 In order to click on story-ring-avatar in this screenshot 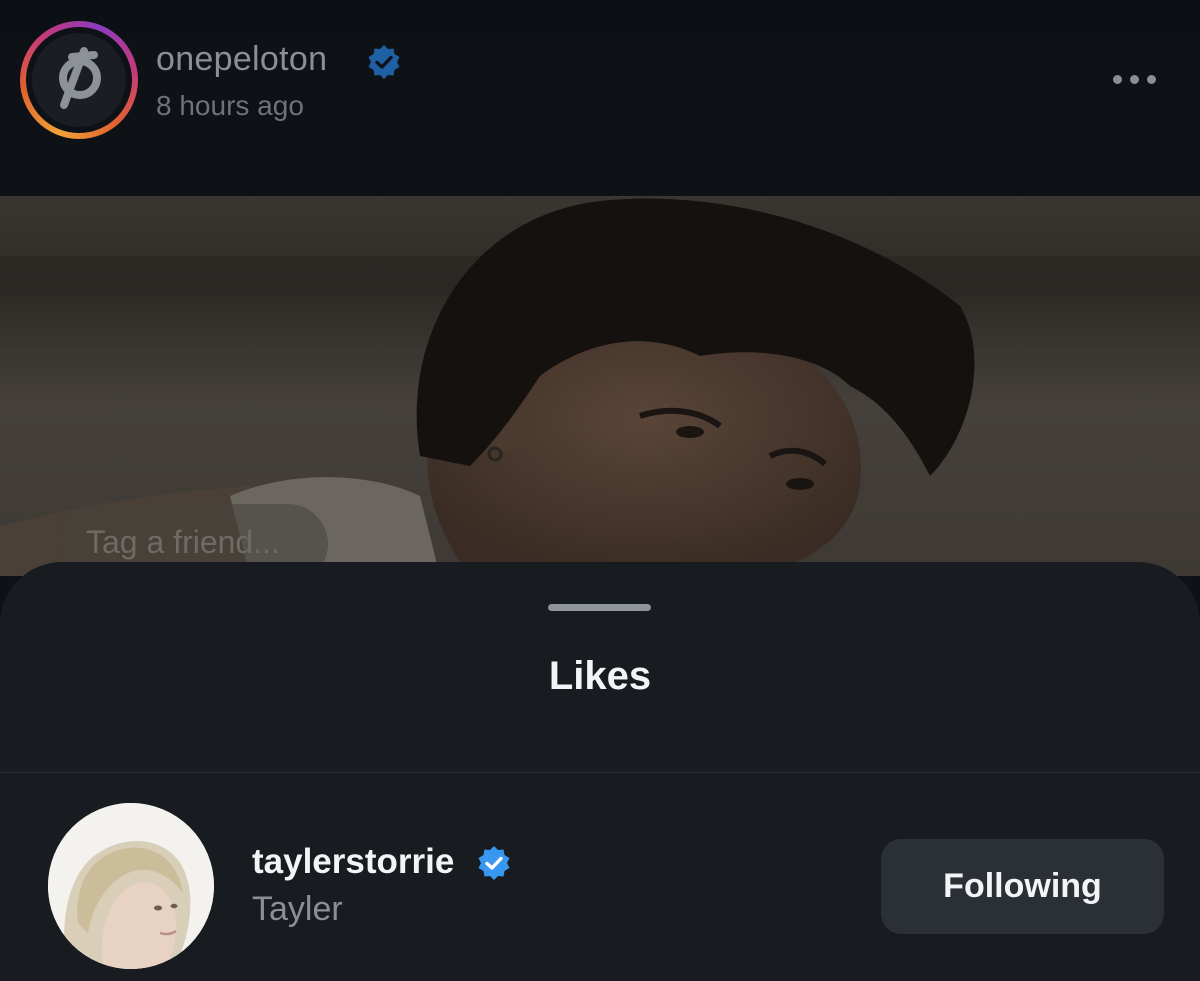, I will do `click(79, 80)`.